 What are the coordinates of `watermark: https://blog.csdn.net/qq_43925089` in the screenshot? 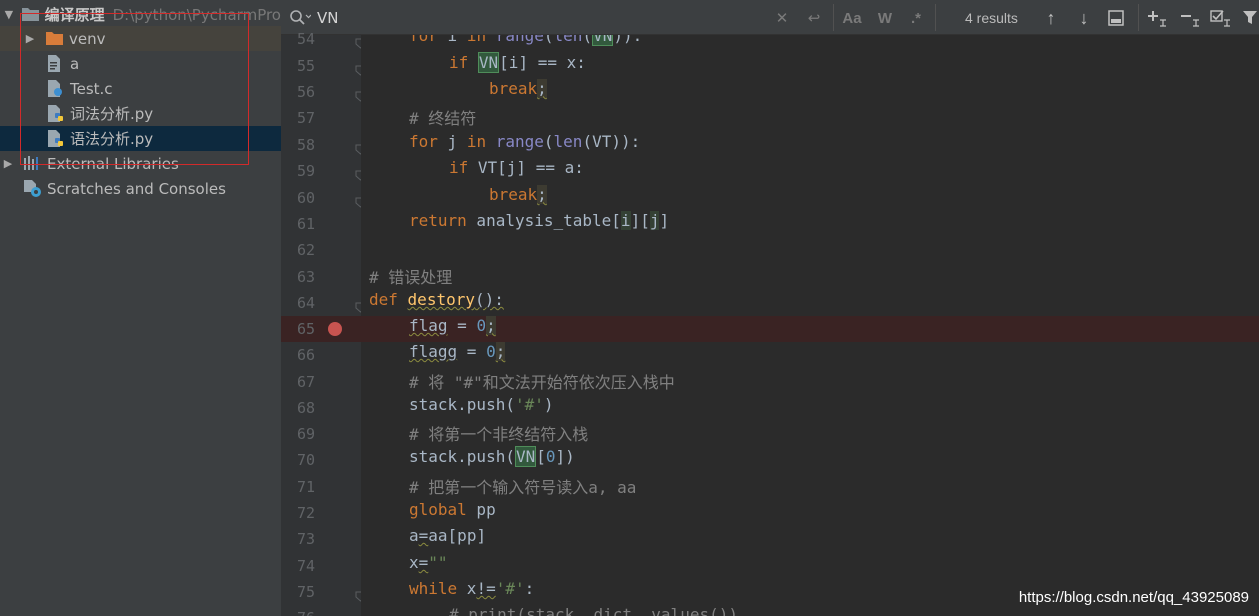 It's located at (1133, 597).